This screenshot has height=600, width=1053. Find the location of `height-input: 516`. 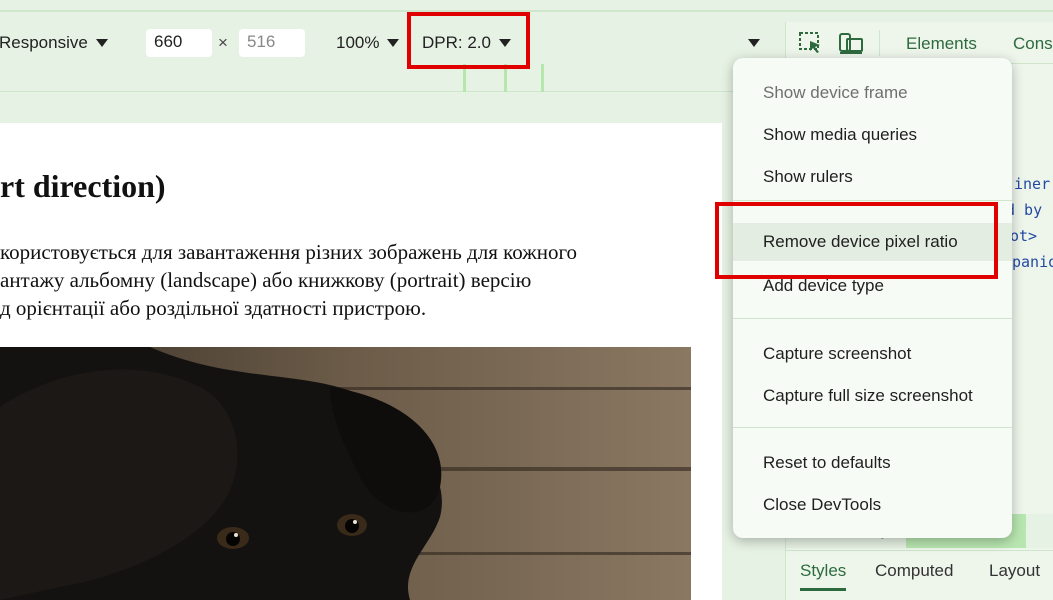

height-input: 516 is located at coordinates (272, 43).